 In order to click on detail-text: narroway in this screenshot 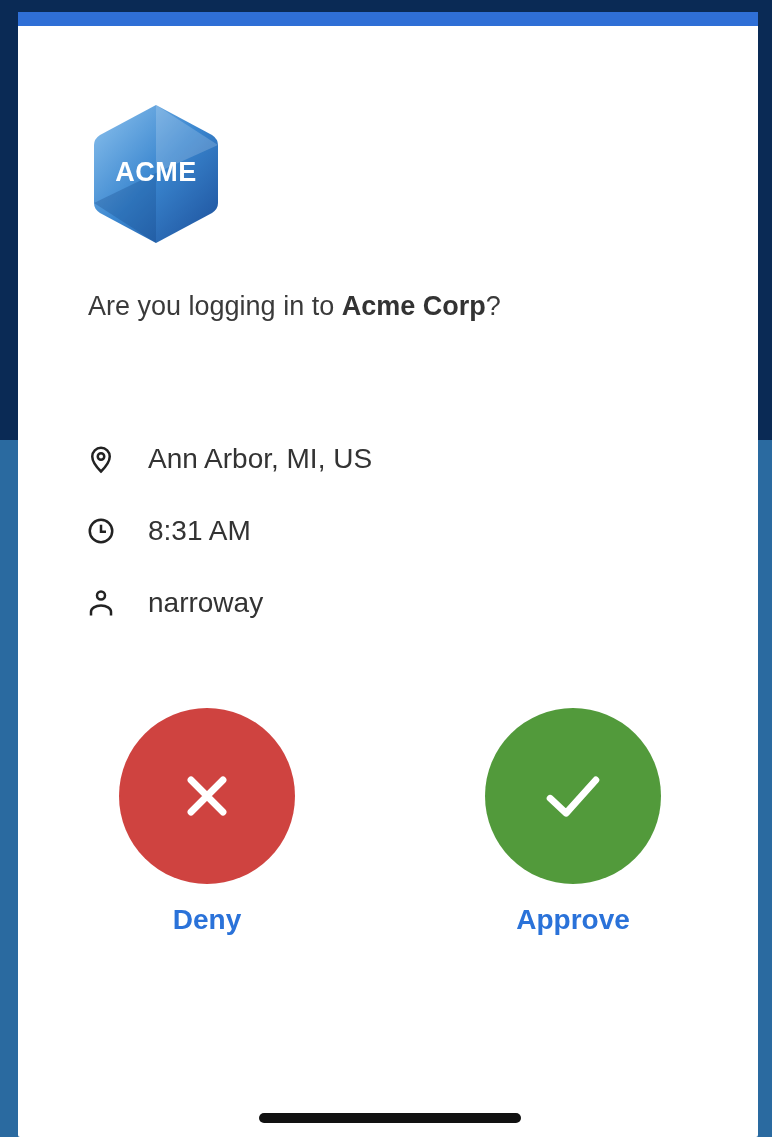, I will do `click(206, 603)`.